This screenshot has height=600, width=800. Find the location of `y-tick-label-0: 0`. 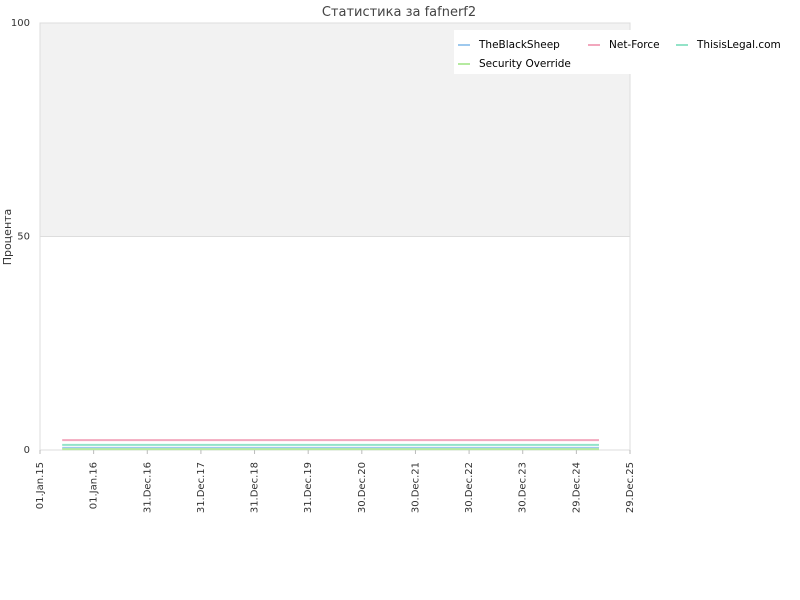

y-tick-label-0: 0 is located at coordinates (27, 450).